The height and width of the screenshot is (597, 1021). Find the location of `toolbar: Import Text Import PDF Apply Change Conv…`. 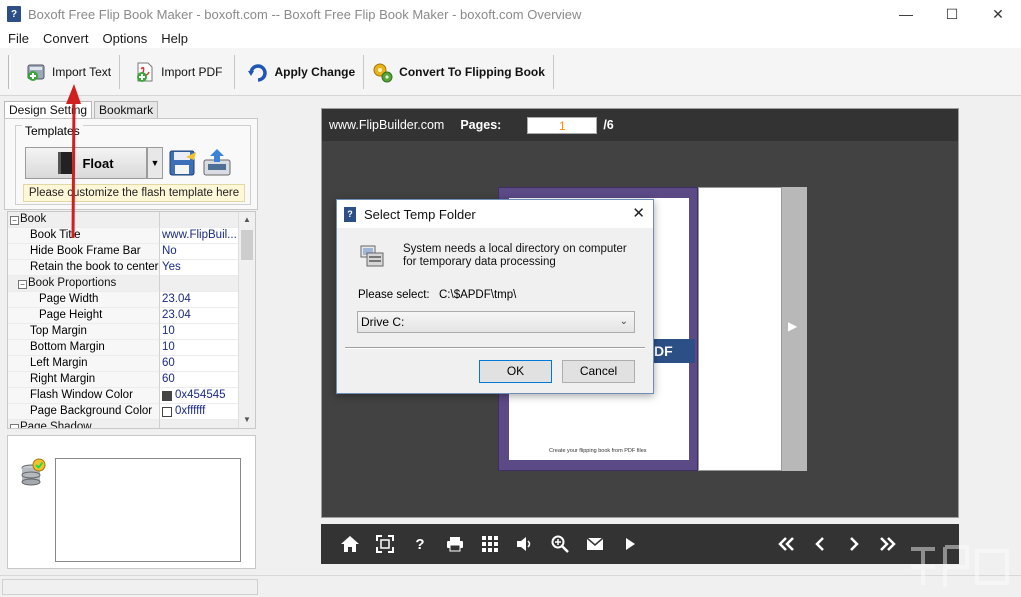

toolbar: Import Text Import PDF Apply Change Conv… is located at coordinates (510, 72).